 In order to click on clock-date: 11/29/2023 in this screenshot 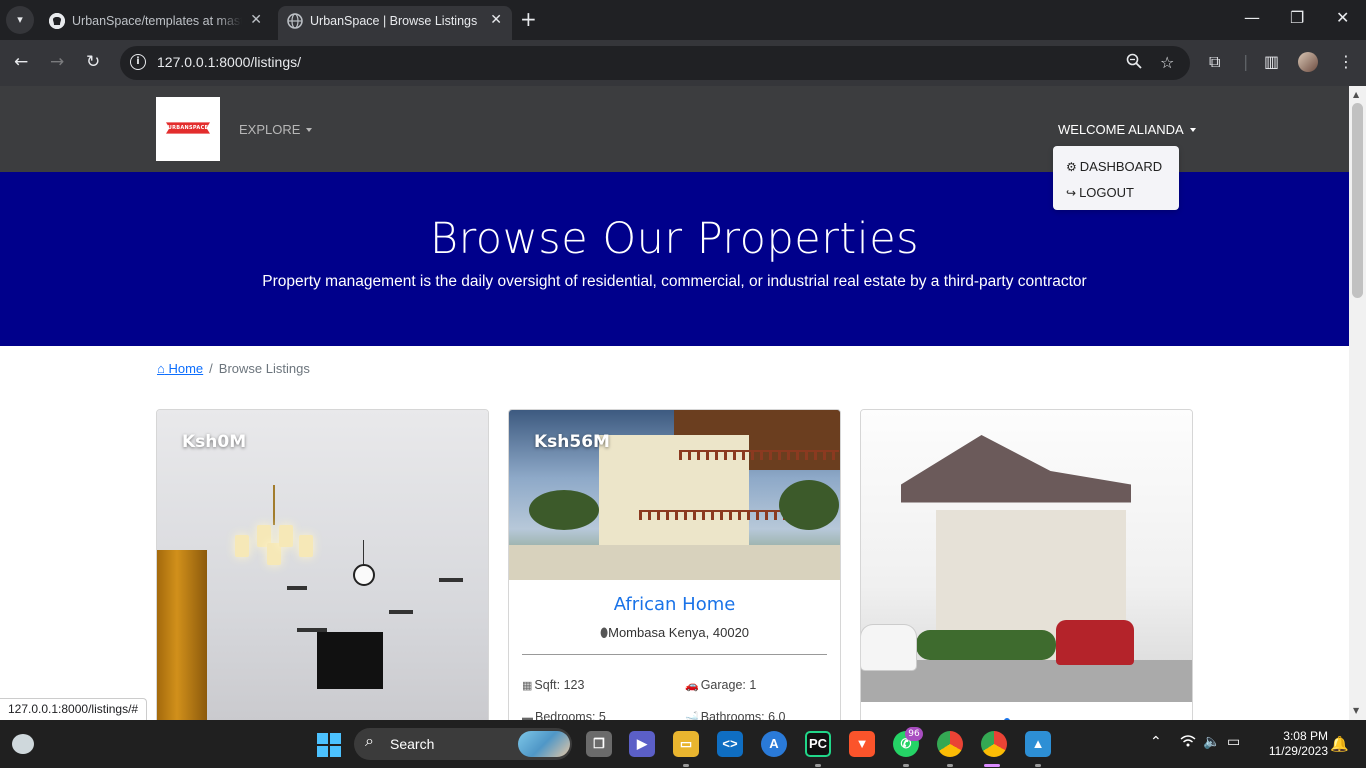, I will do `click(1298, 751)`.